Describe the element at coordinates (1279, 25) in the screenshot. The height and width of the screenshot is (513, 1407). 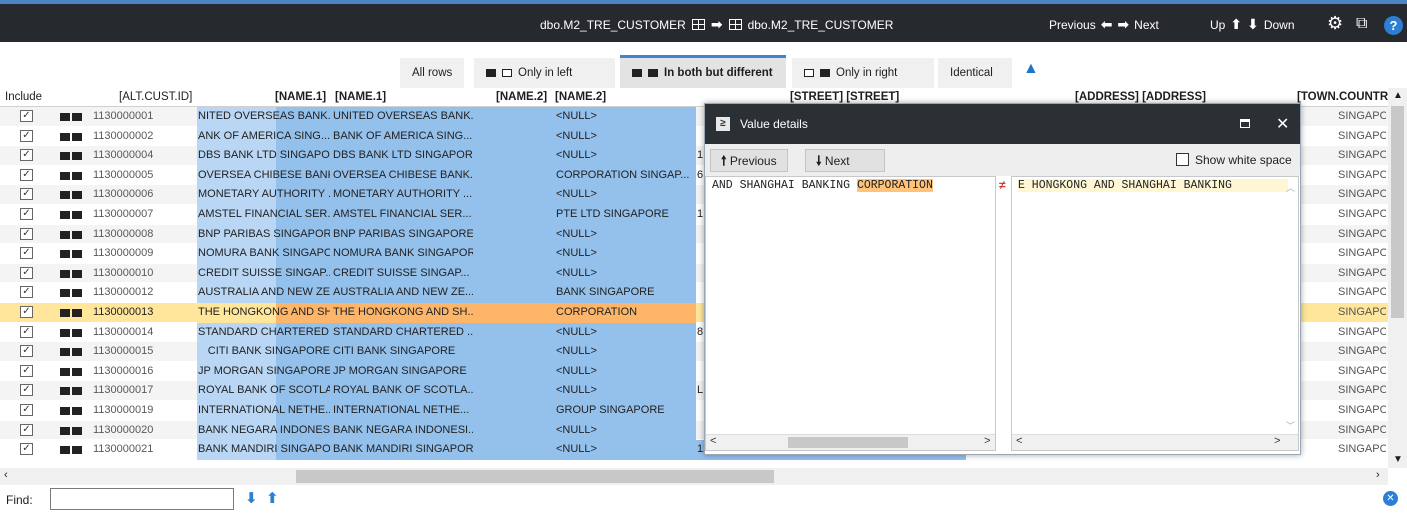
I see `down-button: Down` at that location.